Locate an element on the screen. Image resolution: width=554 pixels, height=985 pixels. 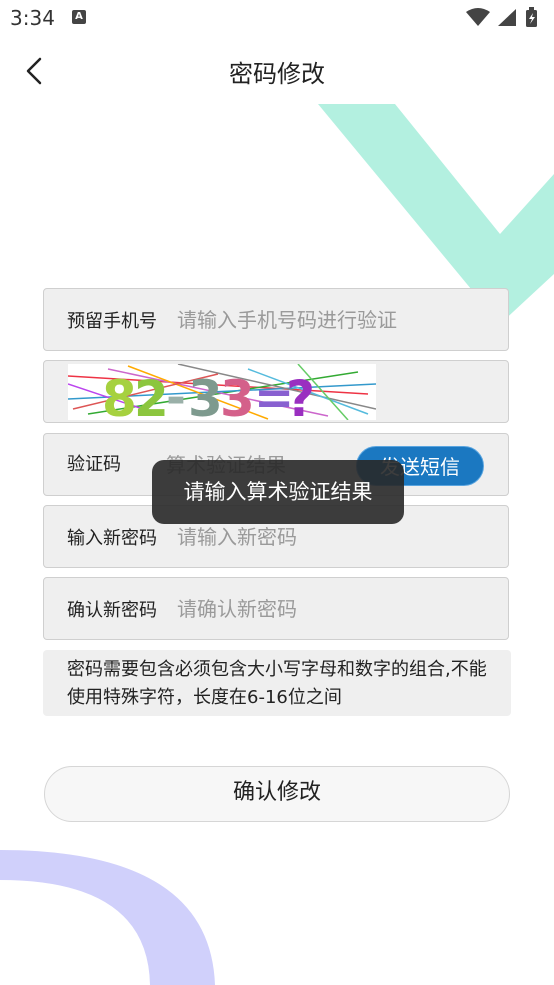
phone-row: 预留手机号 is located at coordinates (276, 319).